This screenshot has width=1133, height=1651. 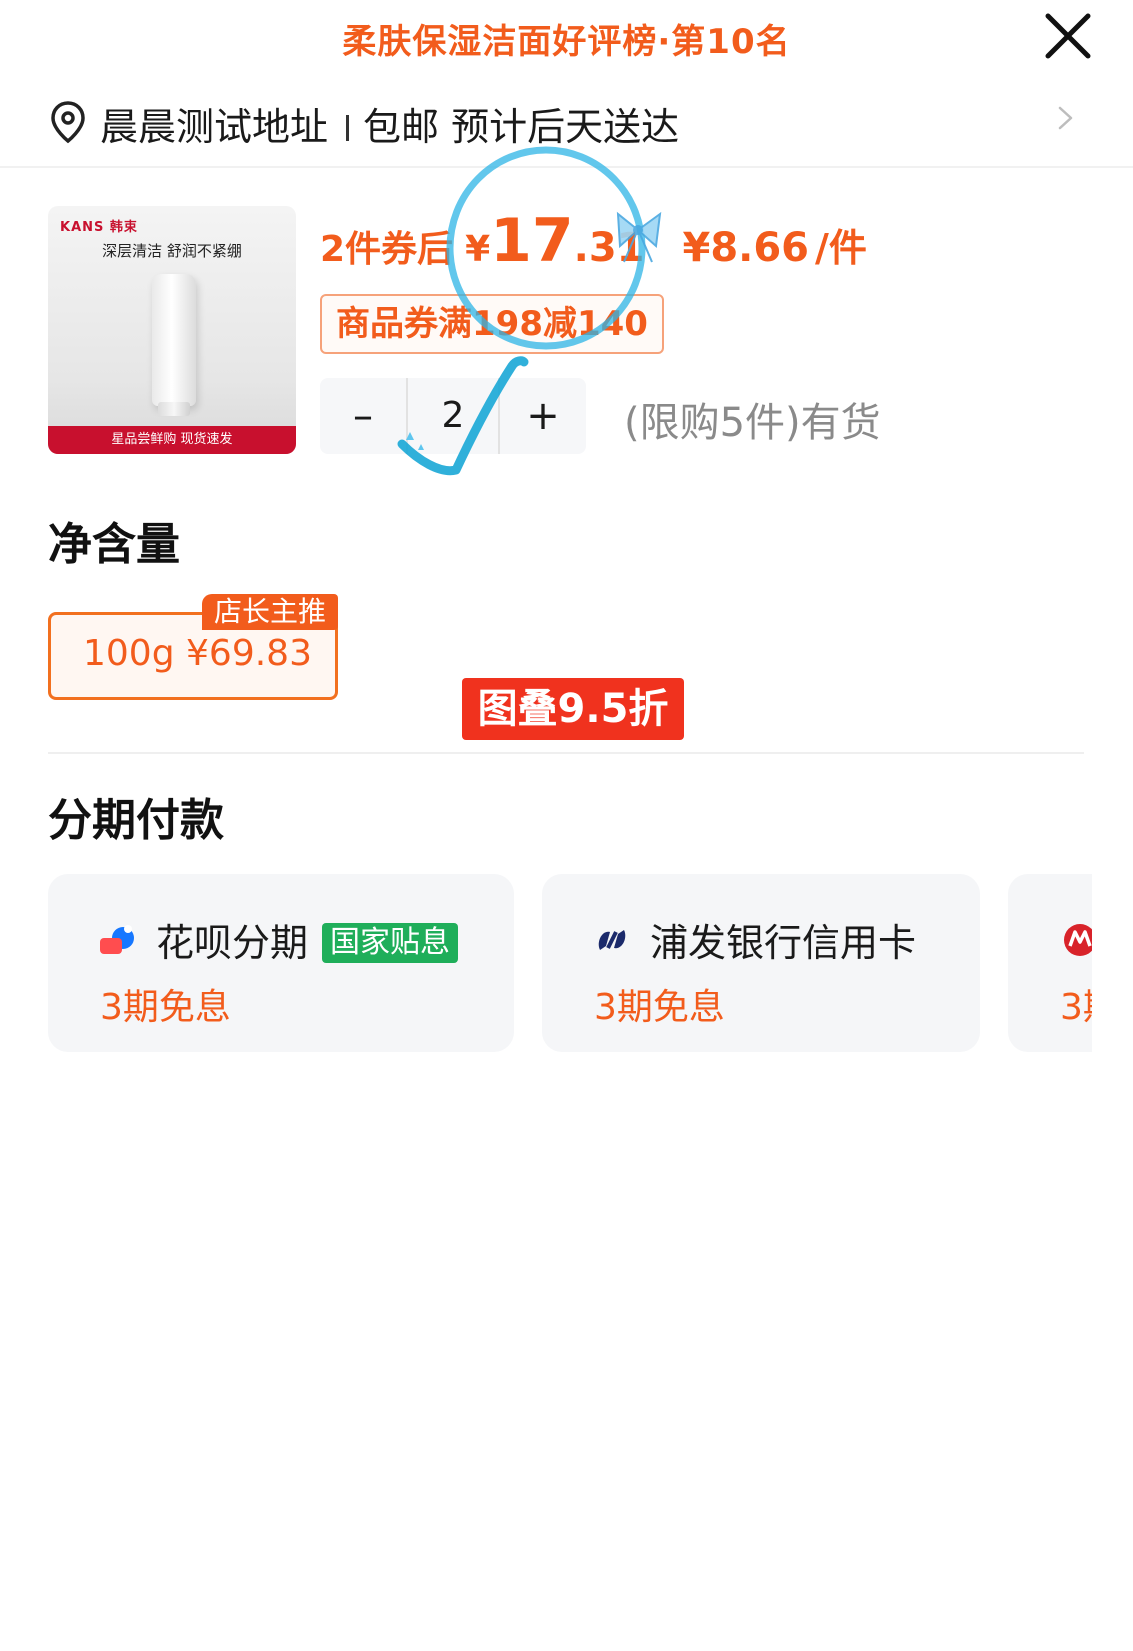 What do you see at coordinates (172, 440) in the screenshot?
I see `product-image-footer: 星品尝鲜购 现货速发` at bounding box center [172, 440].